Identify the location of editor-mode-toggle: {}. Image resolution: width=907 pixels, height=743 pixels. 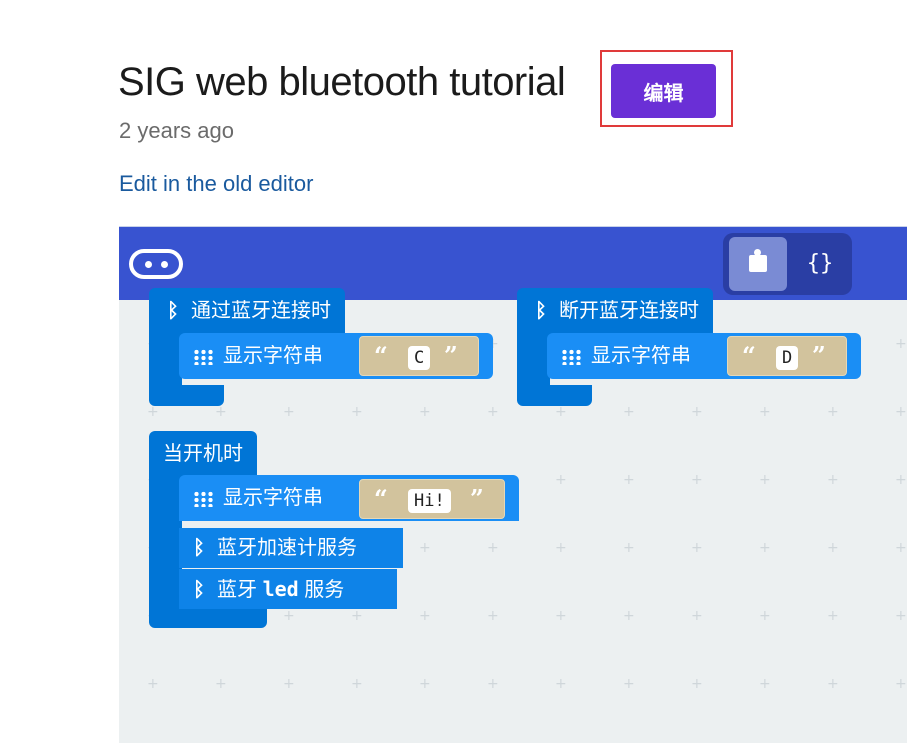
(787, 264).